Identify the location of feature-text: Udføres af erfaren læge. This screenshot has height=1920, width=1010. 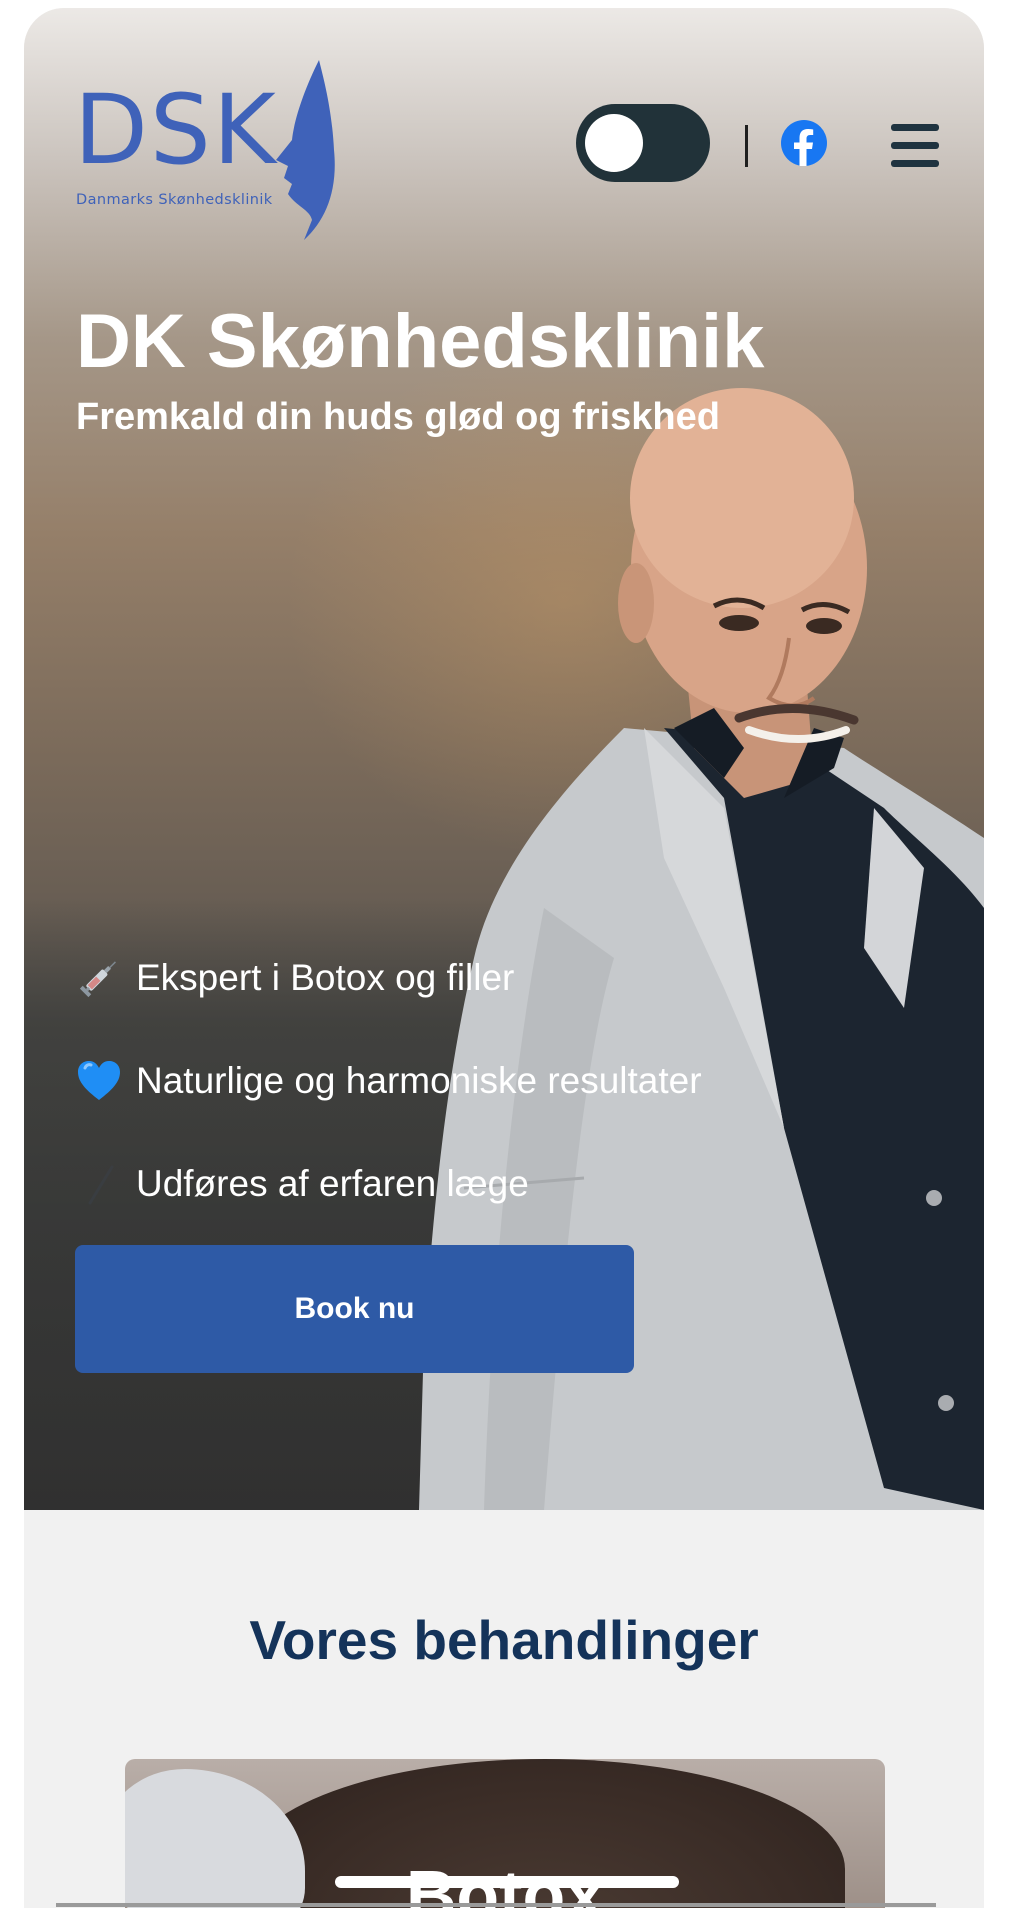
(332, 1183).